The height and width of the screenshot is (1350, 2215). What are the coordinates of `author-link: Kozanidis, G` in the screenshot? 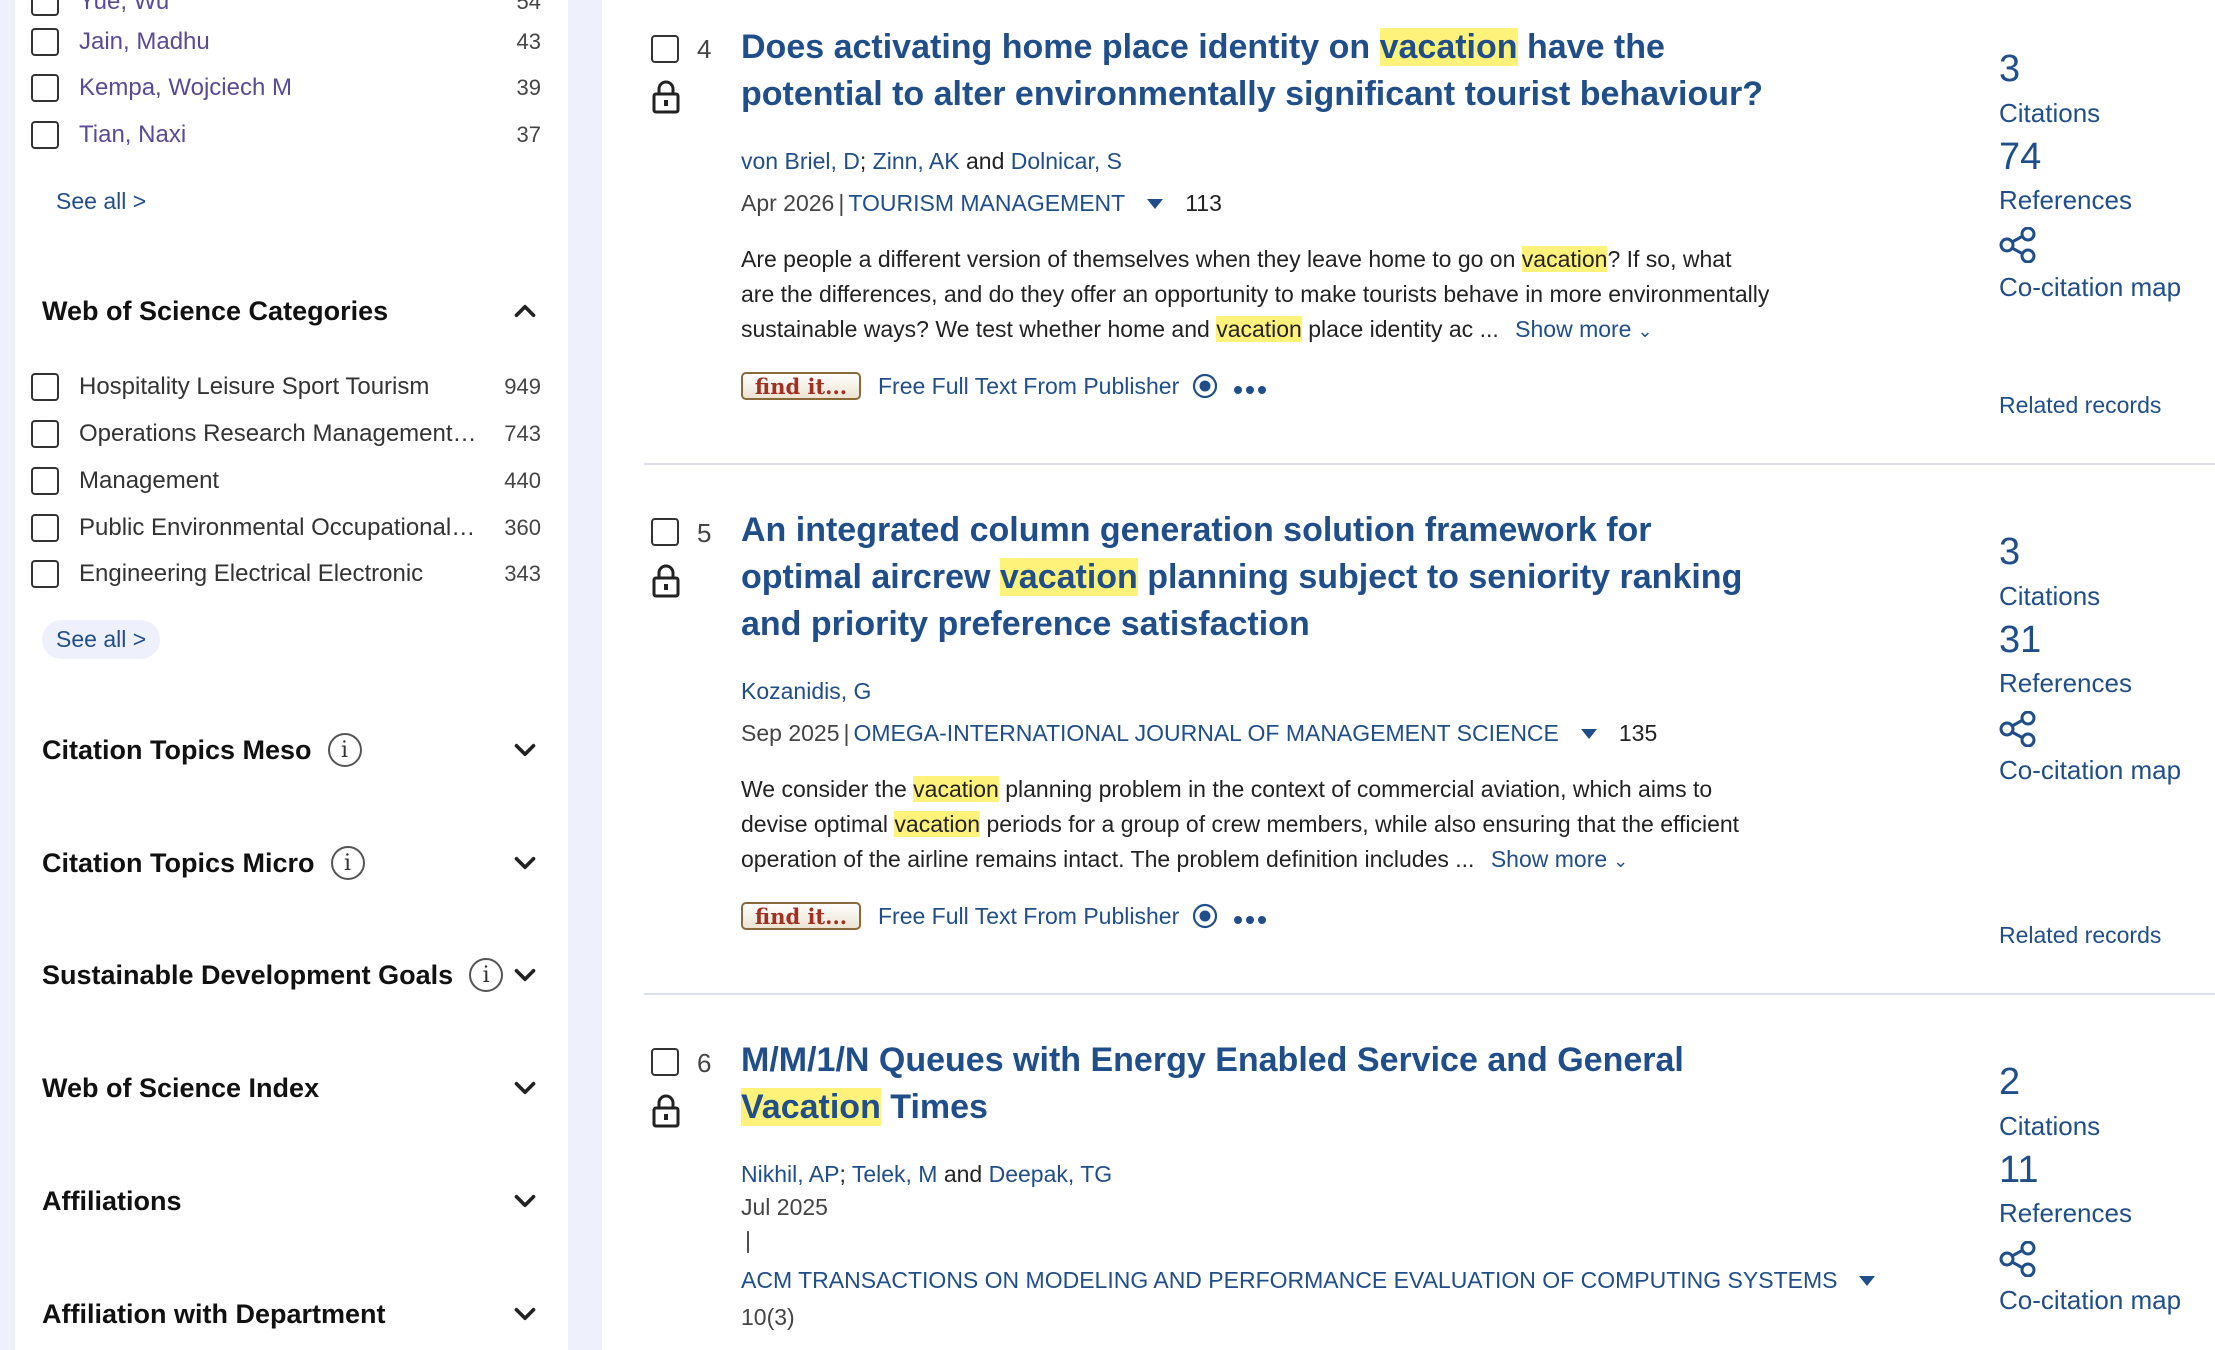 It's located at (806, 691).